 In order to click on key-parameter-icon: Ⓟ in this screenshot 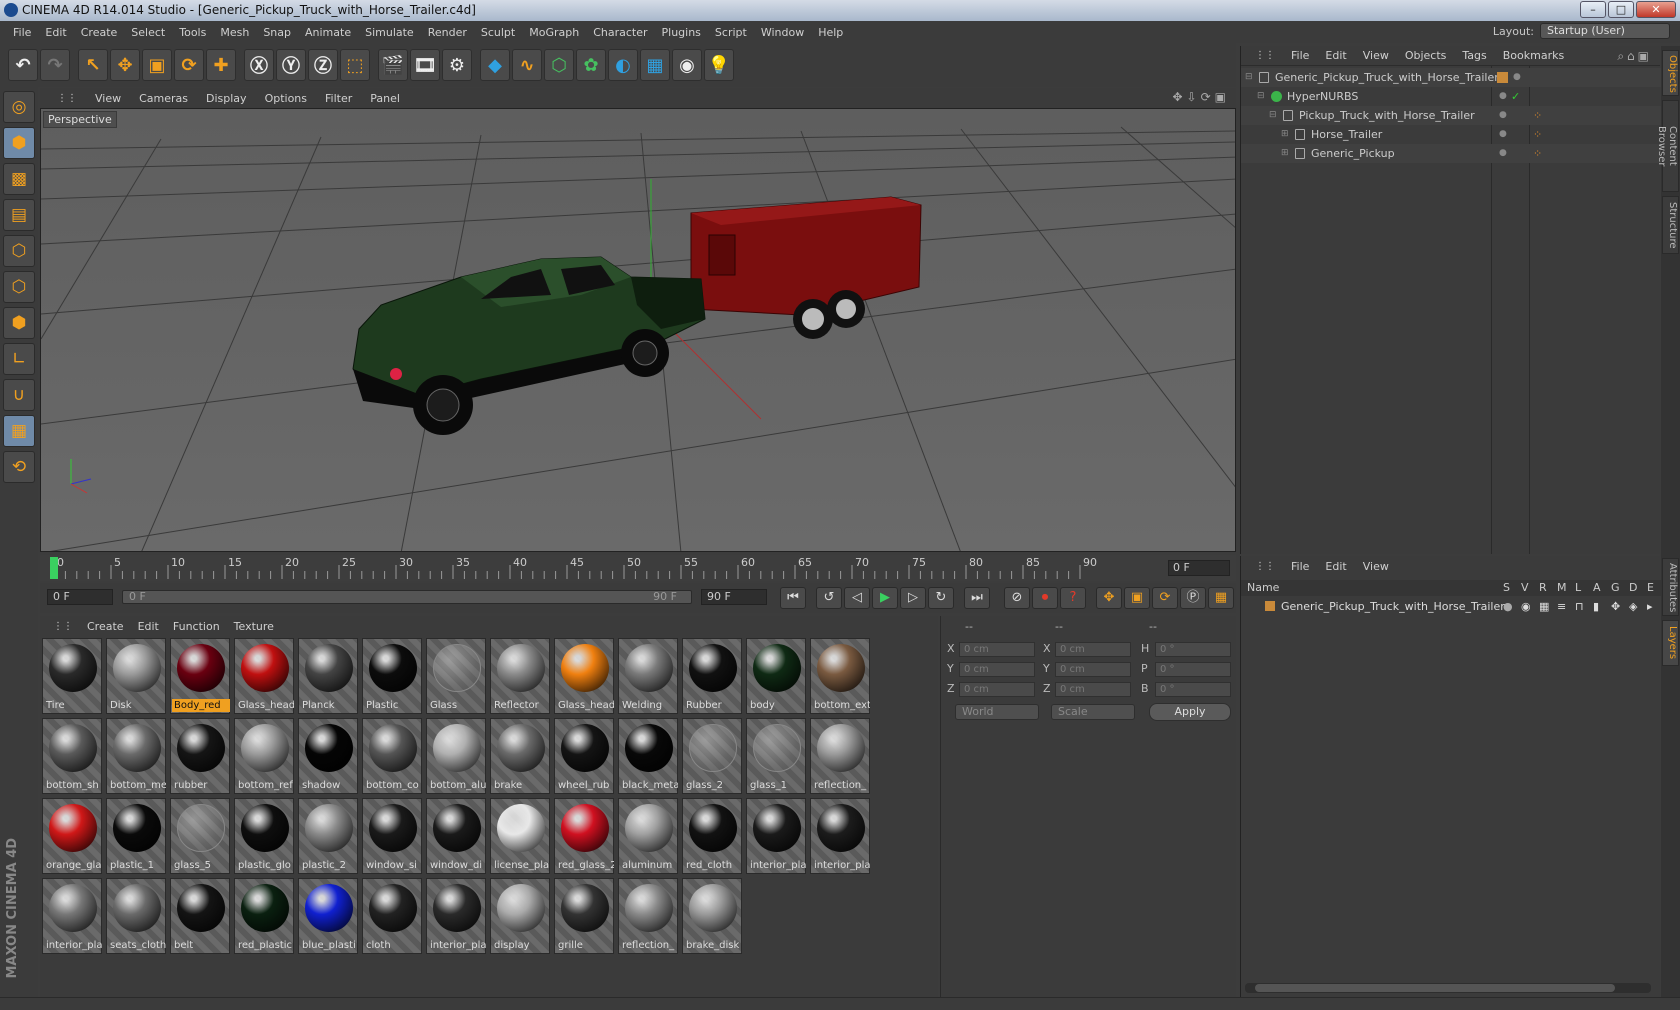, I will do `click(1193, 598)`.